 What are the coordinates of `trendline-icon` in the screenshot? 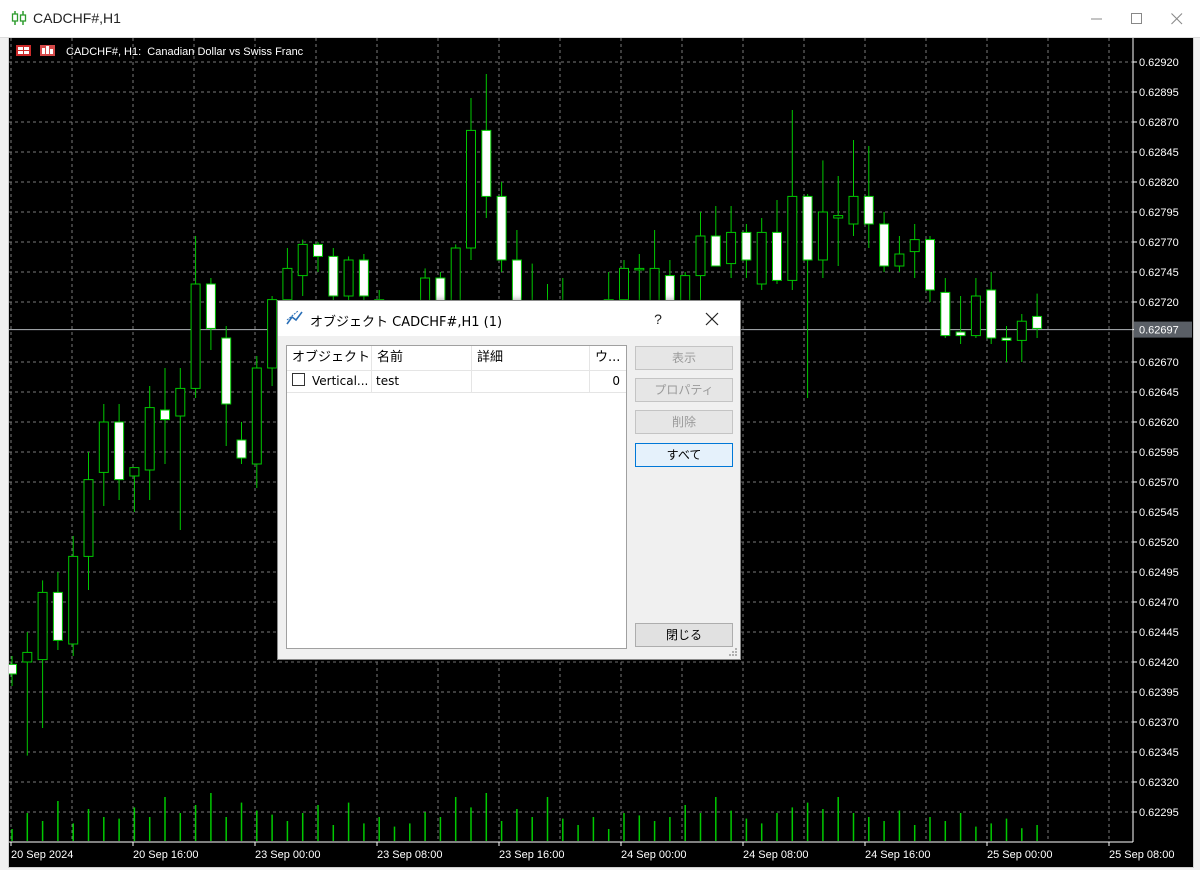 It's located at (294, 317).